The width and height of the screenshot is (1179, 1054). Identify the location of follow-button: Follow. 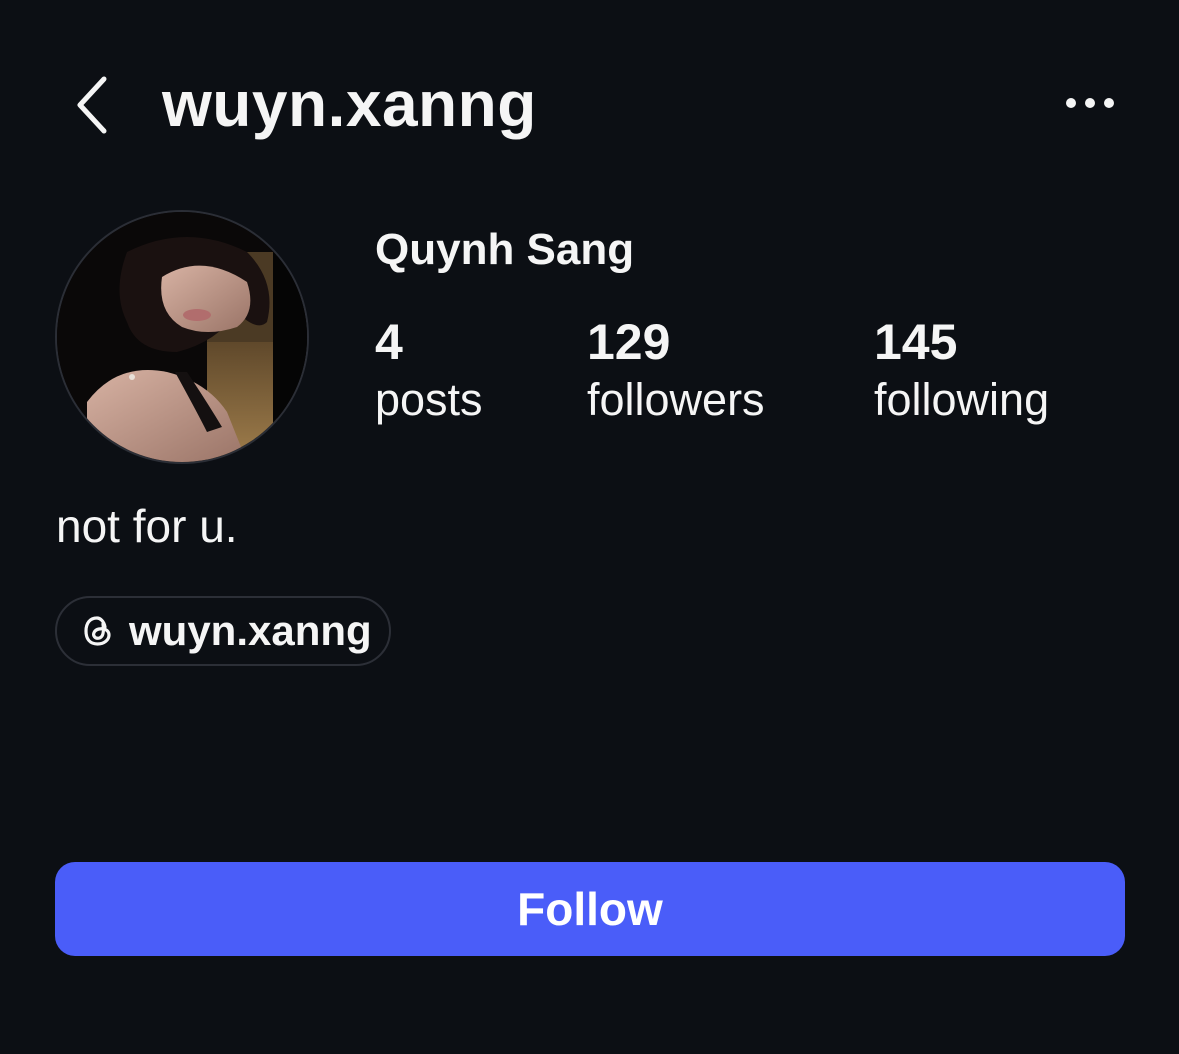
(590, 909).